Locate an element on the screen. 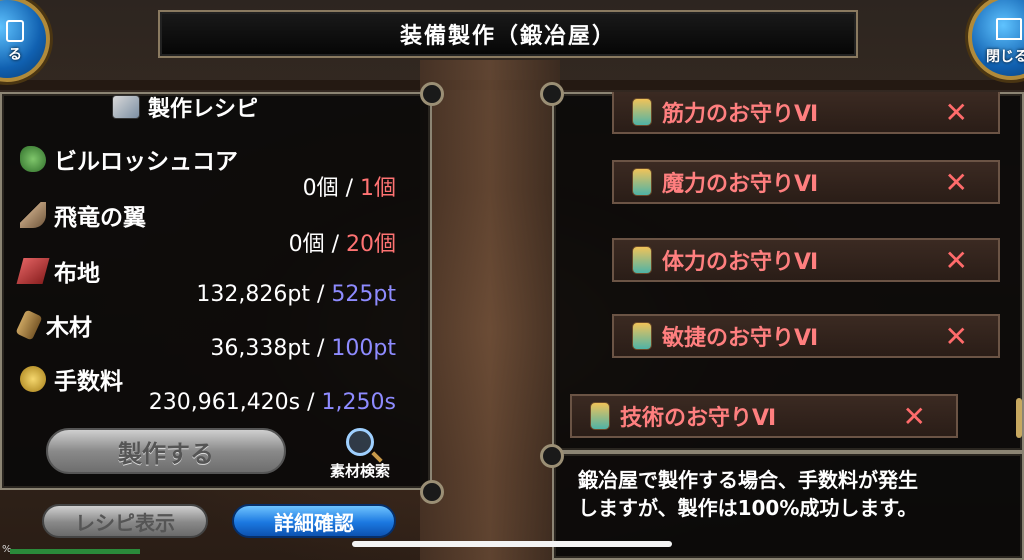 The width and height of the screenshot is (1024, 560). charm-name: 敏捷のお守りⅥ is located at coordinates (740, 338).